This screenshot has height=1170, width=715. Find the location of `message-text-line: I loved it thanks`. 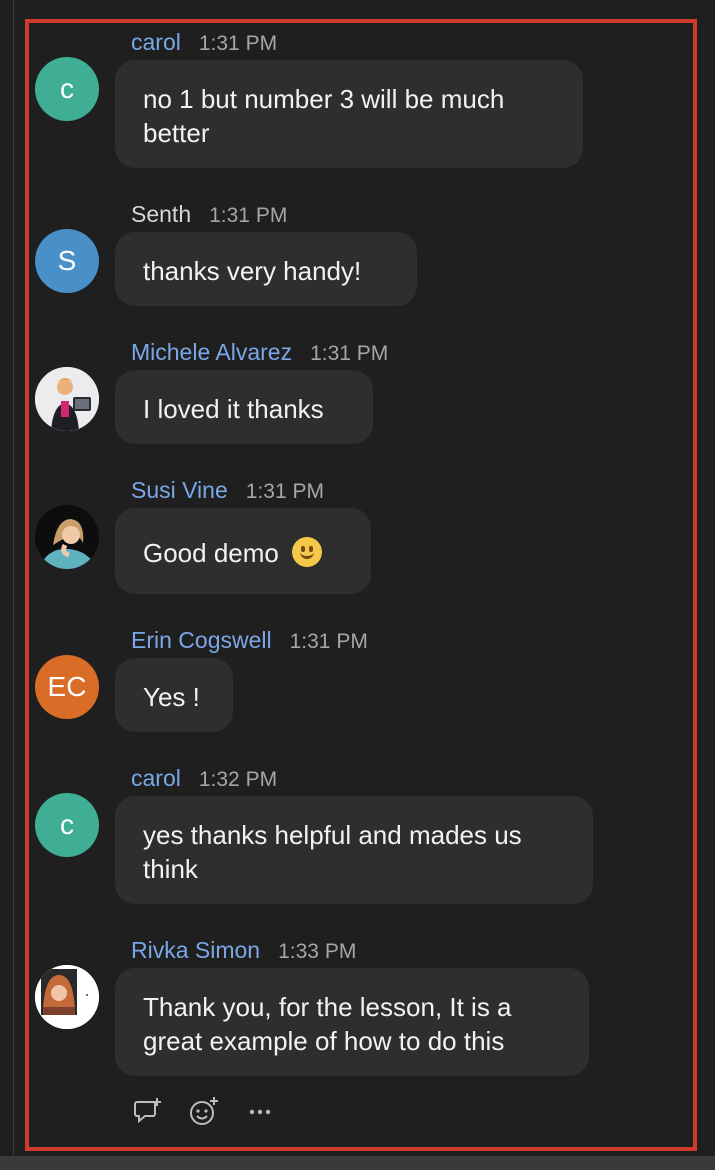

message-text-line: I loved it thanks is located at coordinates (233, 409).